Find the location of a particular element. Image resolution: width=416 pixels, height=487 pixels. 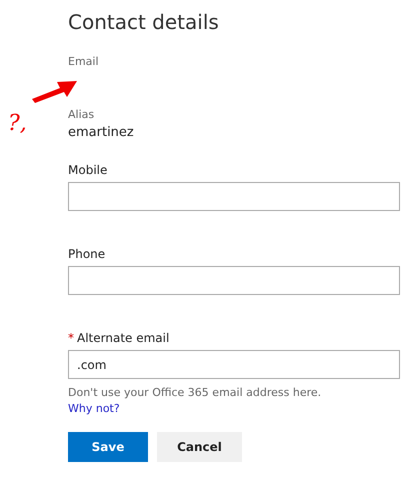

page-title: Contact details is located at coordinates (144, 22).